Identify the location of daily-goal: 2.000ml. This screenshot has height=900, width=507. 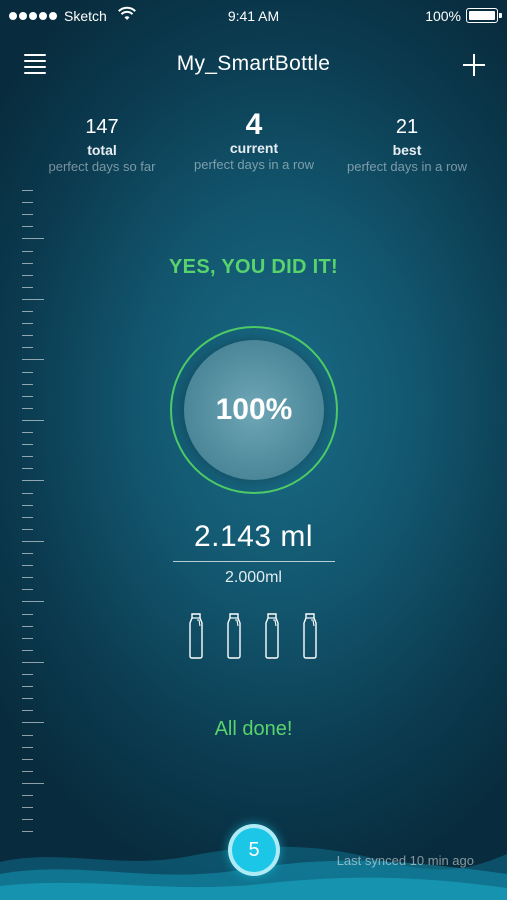
(253, 577).